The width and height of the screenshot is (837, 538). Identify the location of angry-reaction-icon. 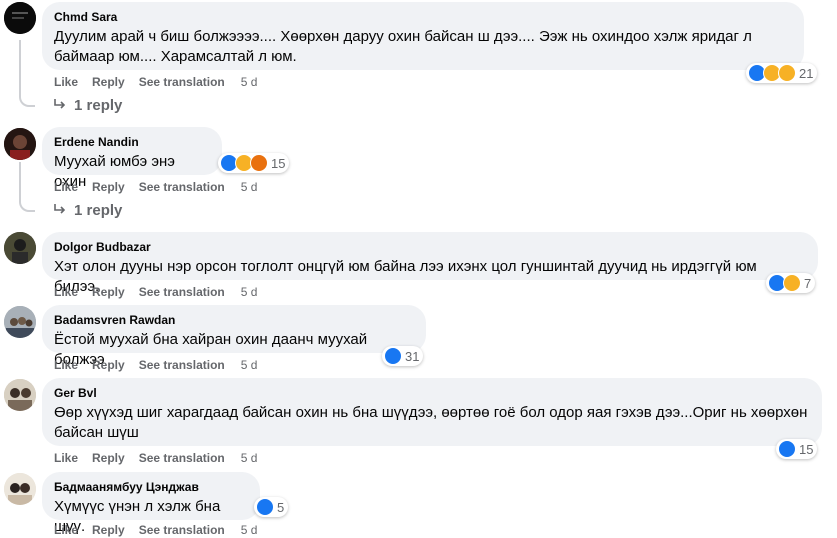
(259, 163).